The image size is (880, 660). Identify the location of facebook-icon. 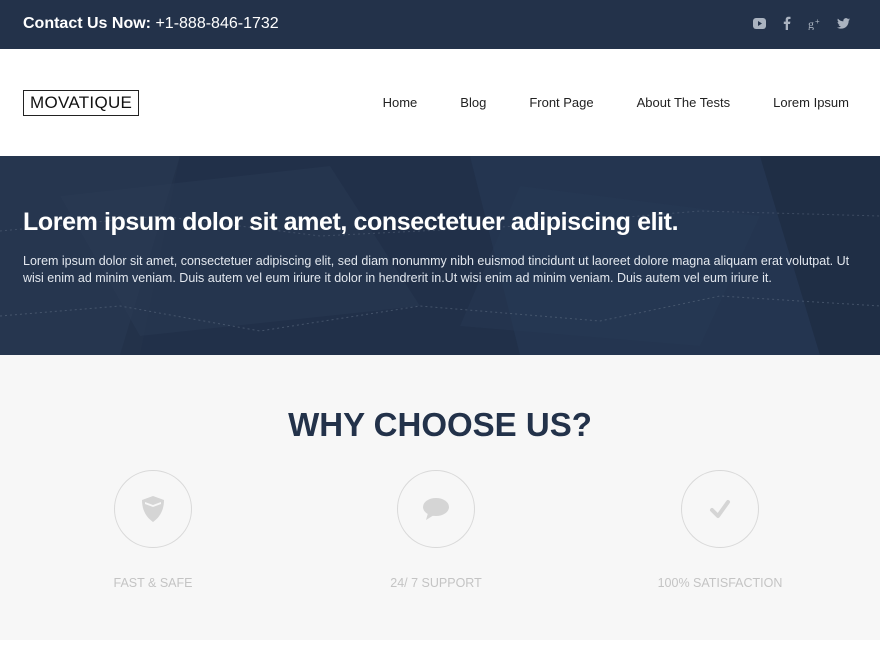
(787, 23).